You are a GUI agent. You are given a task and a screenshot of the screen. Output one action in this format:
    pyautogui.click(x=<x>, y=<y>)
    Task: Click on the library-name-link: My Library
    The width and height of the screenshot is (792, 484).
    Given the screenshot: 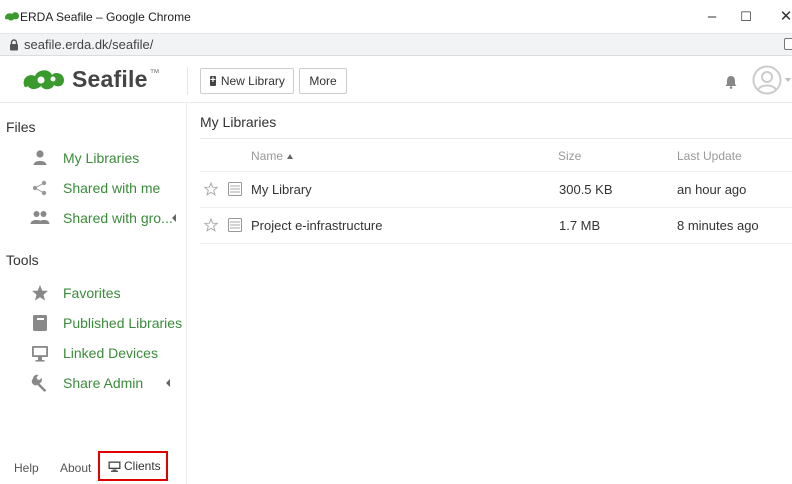 What is the action you would take?
    pyautogui.click(x=281, y=189)
    